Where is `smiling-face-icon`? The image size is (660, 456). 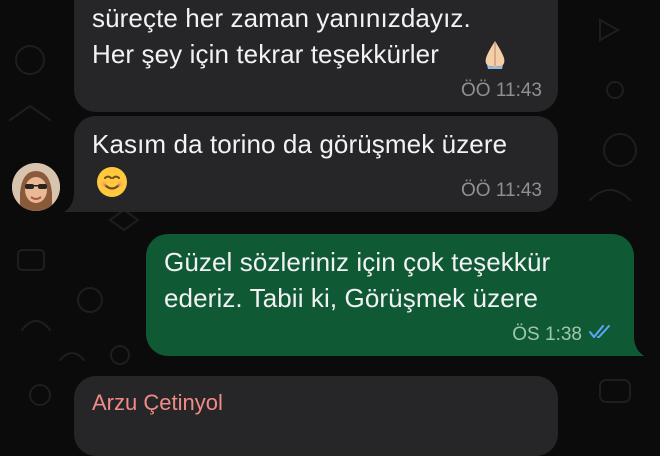 smiling-face-icon is located at coordinates (112, 184).